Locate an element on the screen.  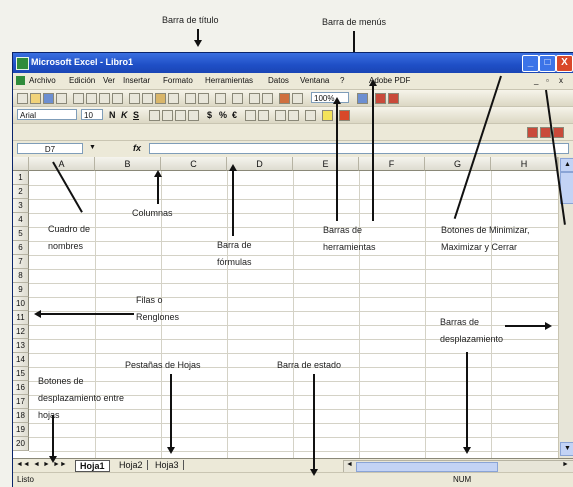
row-header: 17 is located at coordinates (21, 402).